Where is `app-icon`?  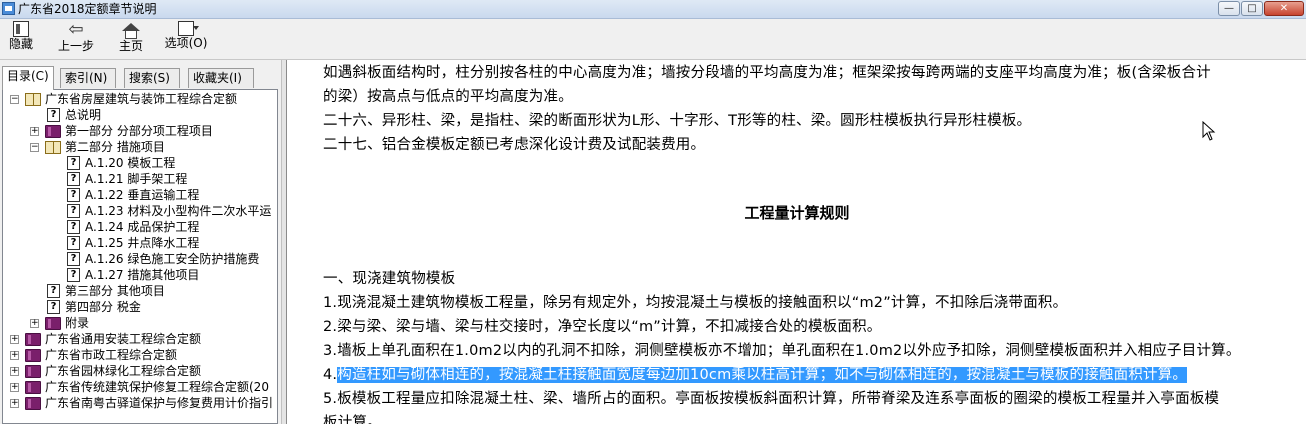
app-icon is located at coordinates (8, 8).